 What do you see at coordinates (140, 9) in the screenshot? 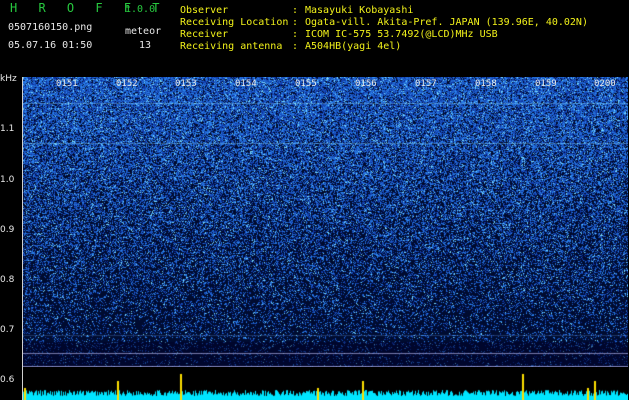
I see `app-version: 1.0.0` at bounding box center [140, 9].